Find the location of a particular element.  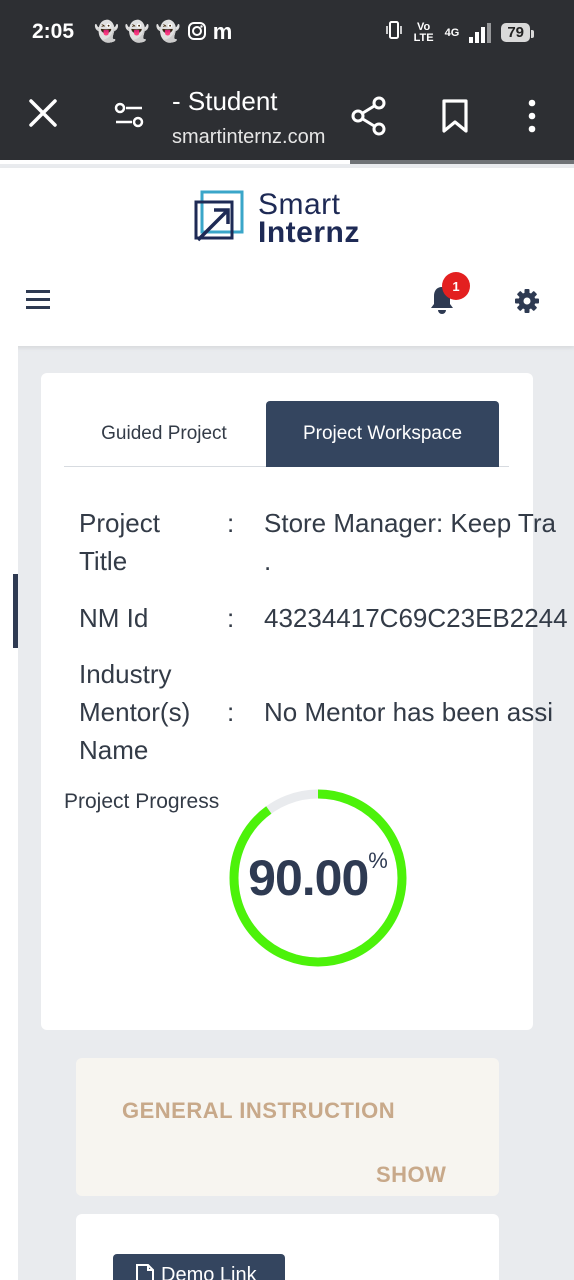

mentor-label-line: Name is located at coordinates (114, 750).